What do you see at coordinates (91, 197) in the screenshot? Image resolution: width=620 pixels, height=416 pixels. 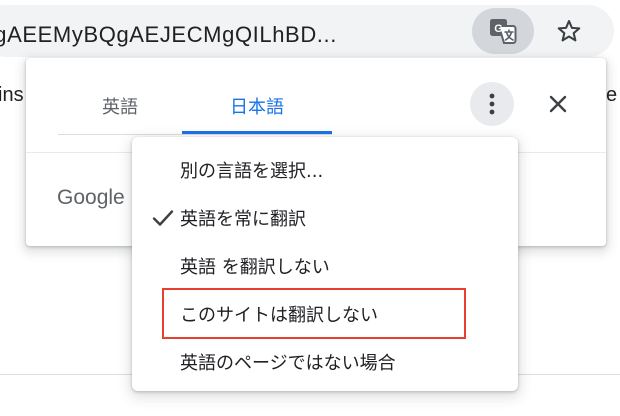 I see `google-branding: Google` at bounding box center [91, 197].